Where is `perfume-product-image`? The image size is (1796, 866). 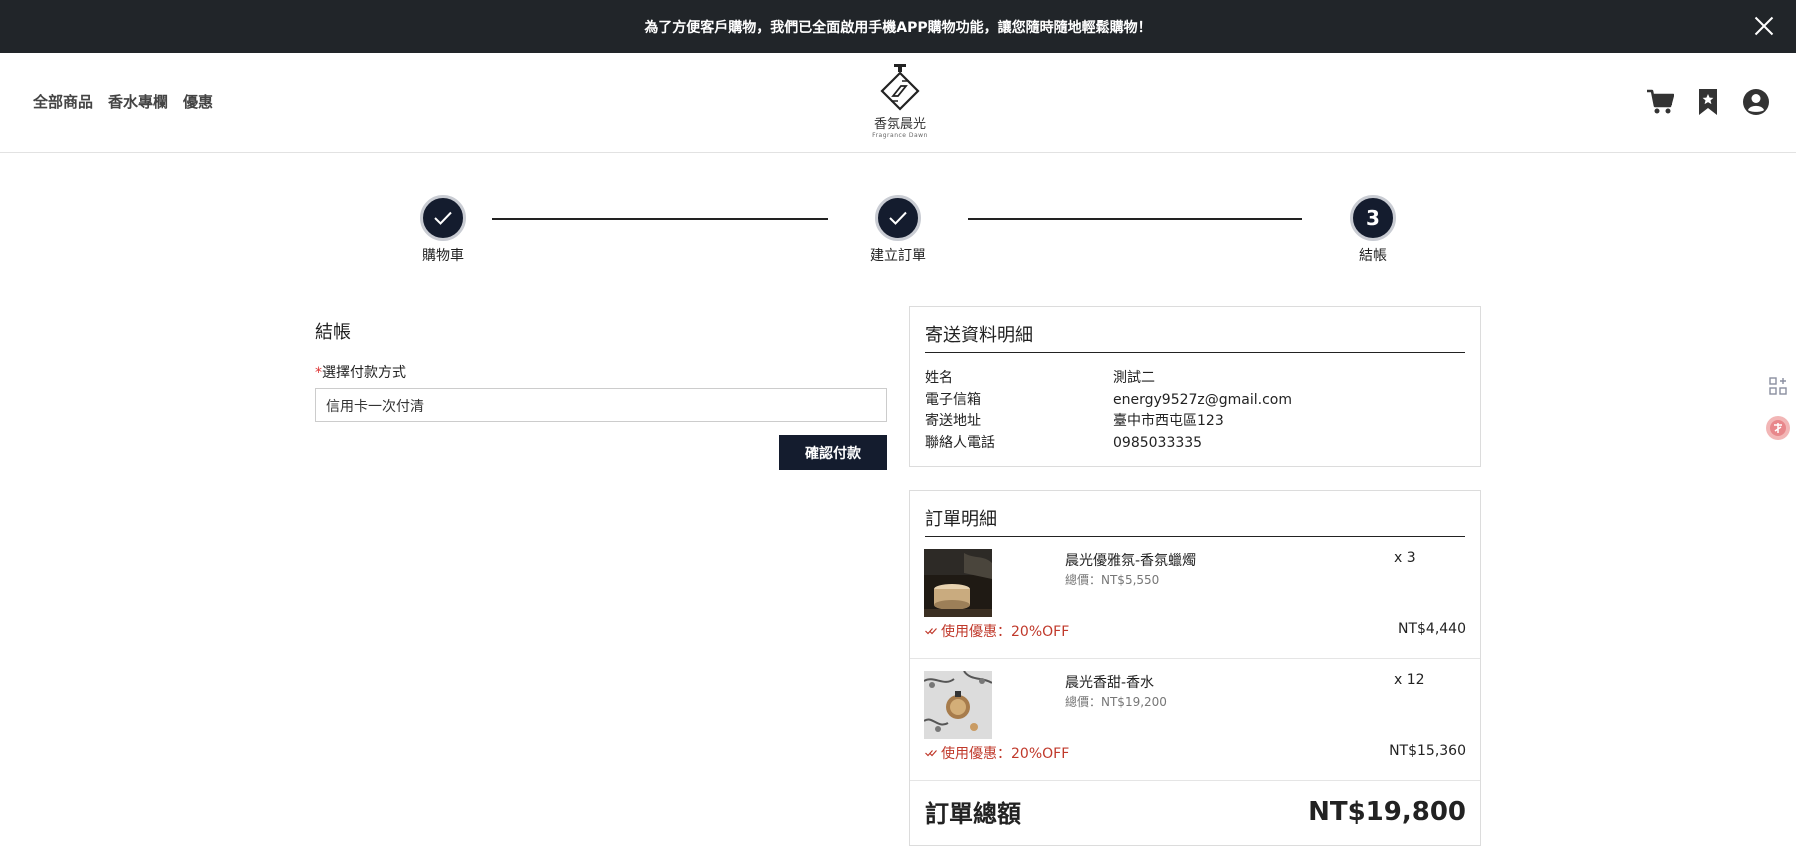
perfume-product-image is located at coordinates (958, 704).